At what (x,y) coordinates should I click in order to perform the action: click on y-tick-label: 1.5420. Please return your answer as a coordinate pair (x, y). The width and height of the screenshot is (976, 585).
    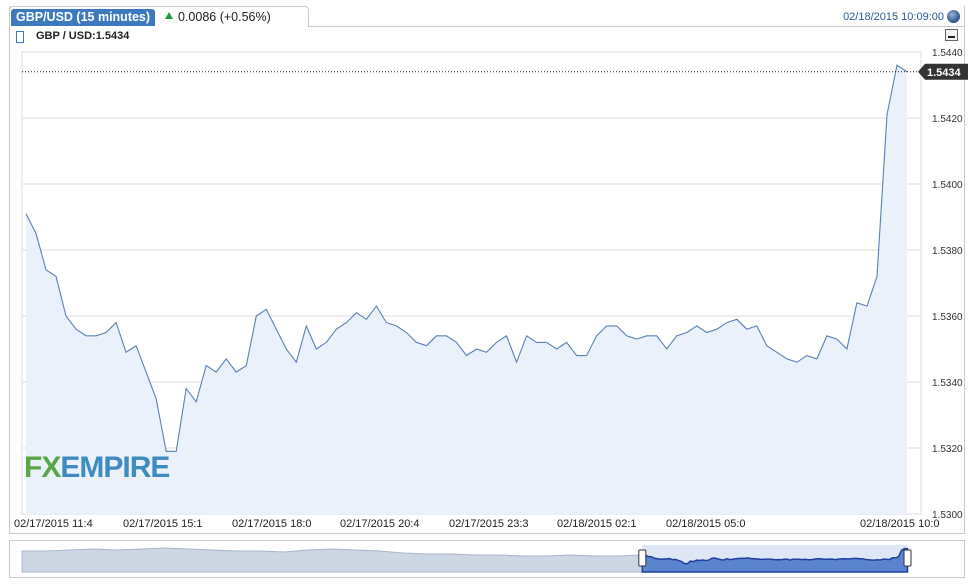
    Looking at the image, I should click on (947, 119).